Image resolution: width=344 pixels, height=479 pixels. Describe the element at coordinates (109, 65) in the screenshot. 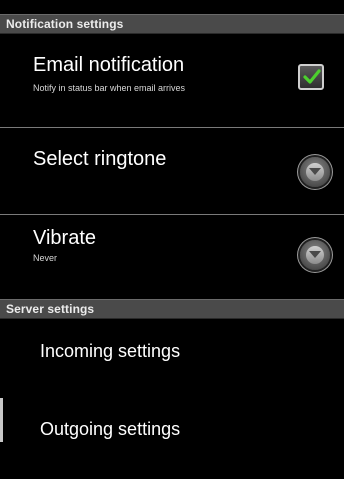

I see `email-notification-title: Email notification` at that location.